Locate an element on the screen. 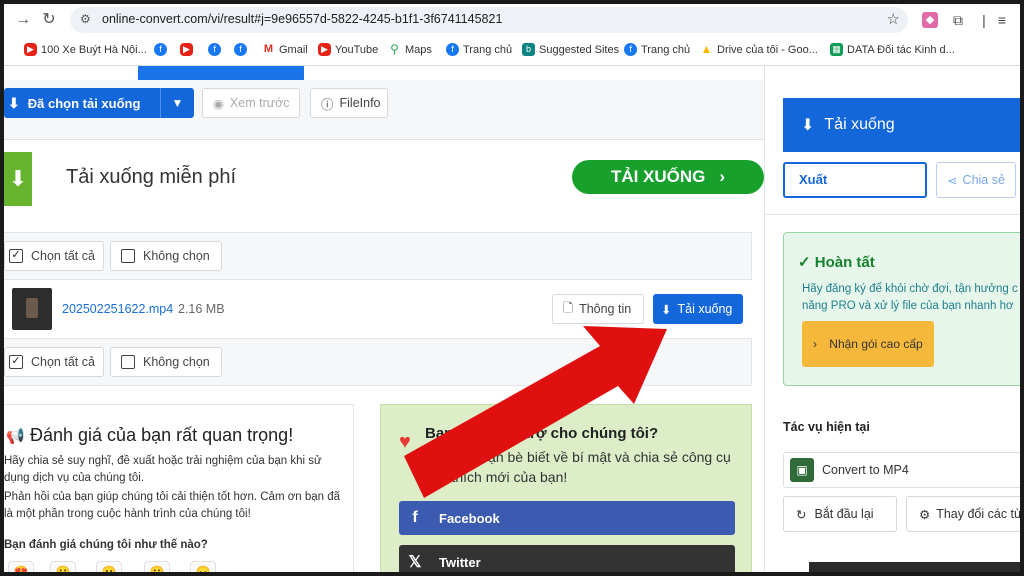 This screenshot has width=1024, height=576. fileinfo-button: ⓘ FileInfo is located at coordinates (349, 103).